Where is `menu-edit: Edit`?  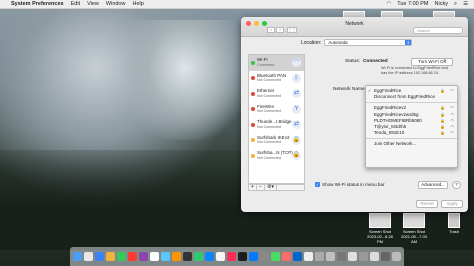
menu-edit: Edit is located at coordinates (75, 4).